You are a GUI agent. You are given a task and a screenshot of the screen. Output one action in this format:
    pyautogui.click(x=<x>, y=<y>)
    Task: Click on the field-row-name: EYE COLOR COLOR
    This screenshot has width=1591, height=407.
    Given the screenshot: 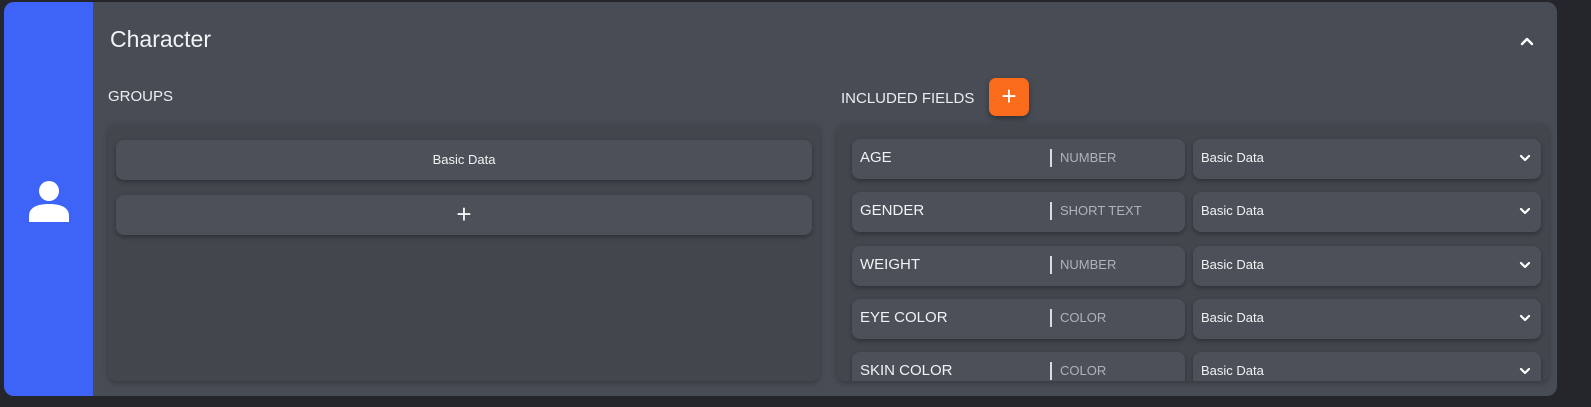 What is the action you would take?
    pyautogui.click(x=1018, y=318)
    